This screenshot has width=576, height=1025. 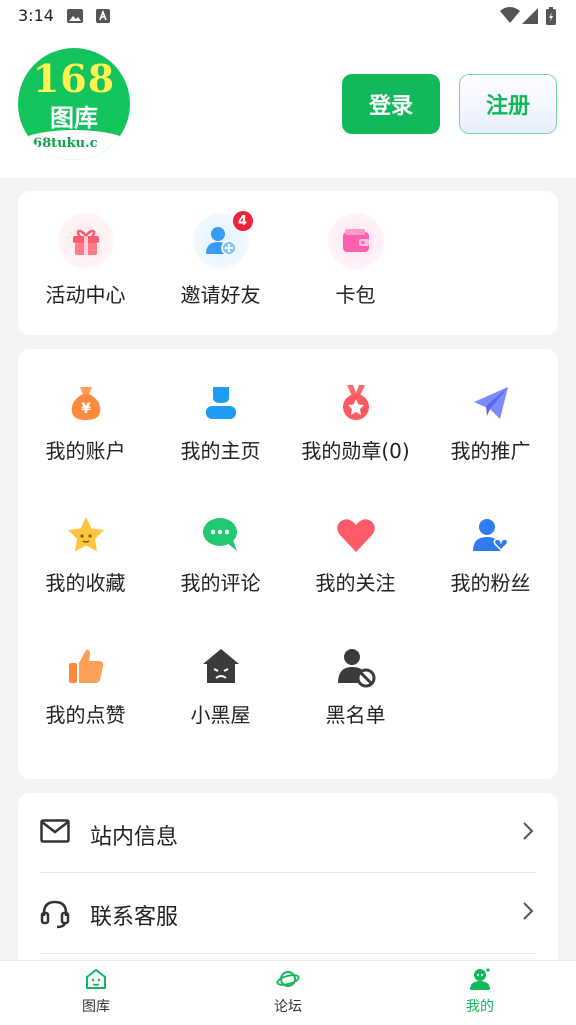 I want to click on heart-icon, so click(x=355, y=535).